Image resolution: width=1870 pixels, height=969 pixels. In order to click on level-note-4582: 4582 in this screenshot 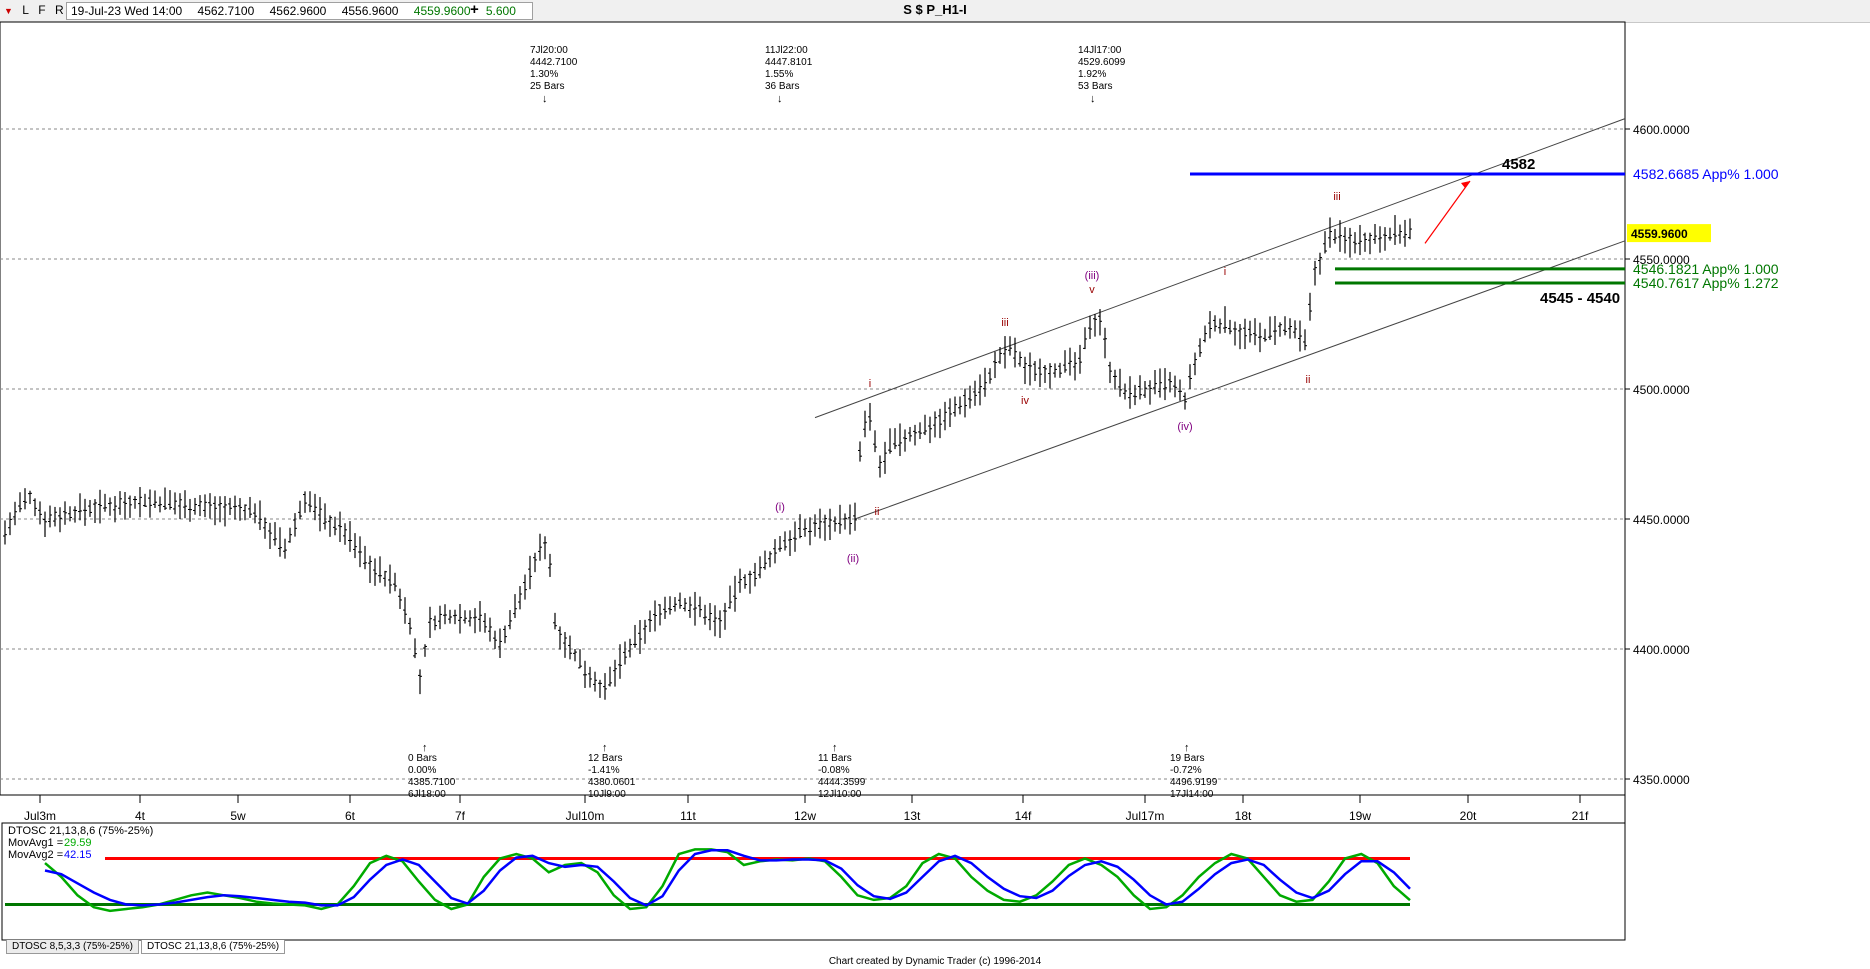, I will do `click(1518, 164)`.